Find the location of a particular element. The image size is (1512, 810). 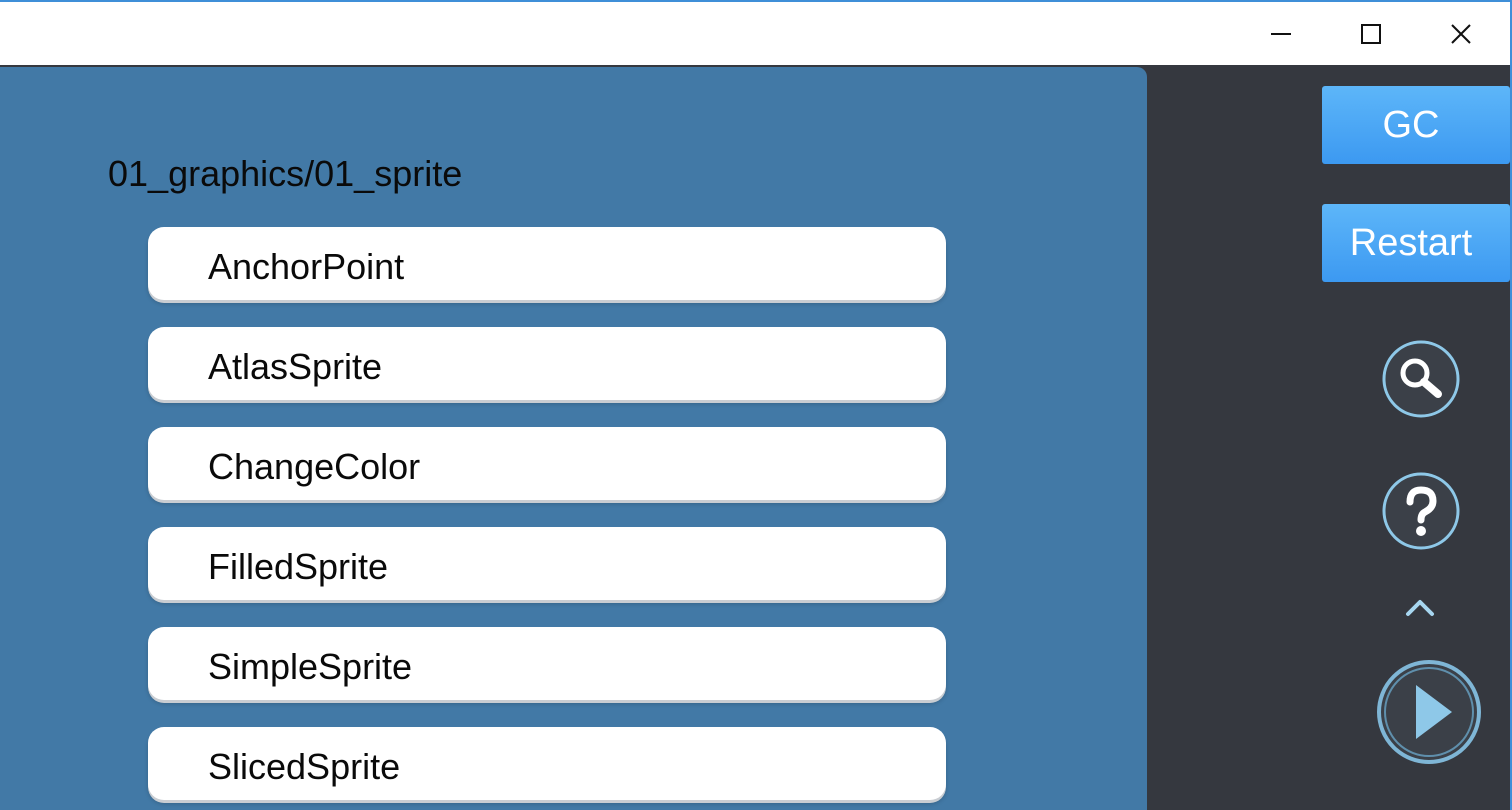

play-icon is located at coordinates (1429, 712).